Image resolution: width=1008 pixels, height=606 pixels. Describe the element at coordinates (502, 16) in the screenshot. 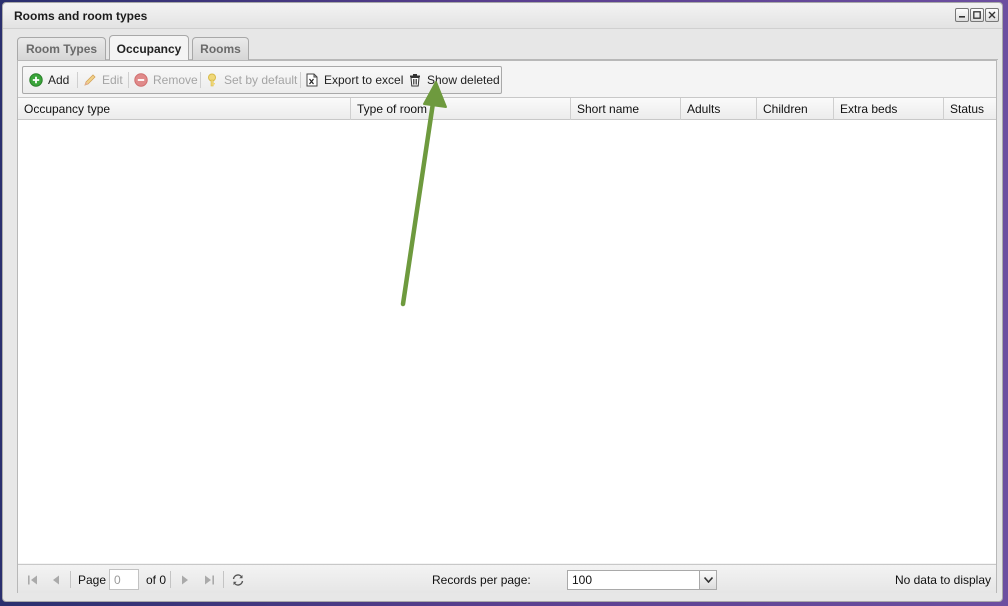

I see `window-titlebar: Rooms and room types` at that location.